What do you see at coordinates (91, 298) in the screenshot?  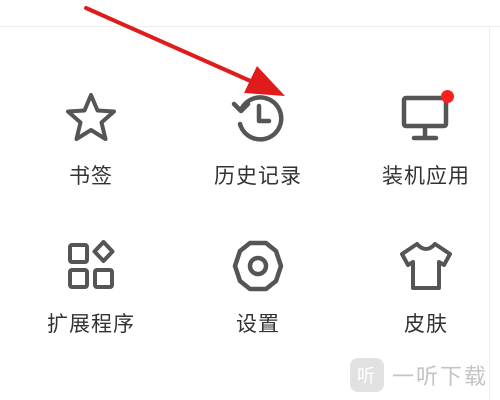 I see `menu-item-extensions: 扩展程序` at bounding box center [91, 298].